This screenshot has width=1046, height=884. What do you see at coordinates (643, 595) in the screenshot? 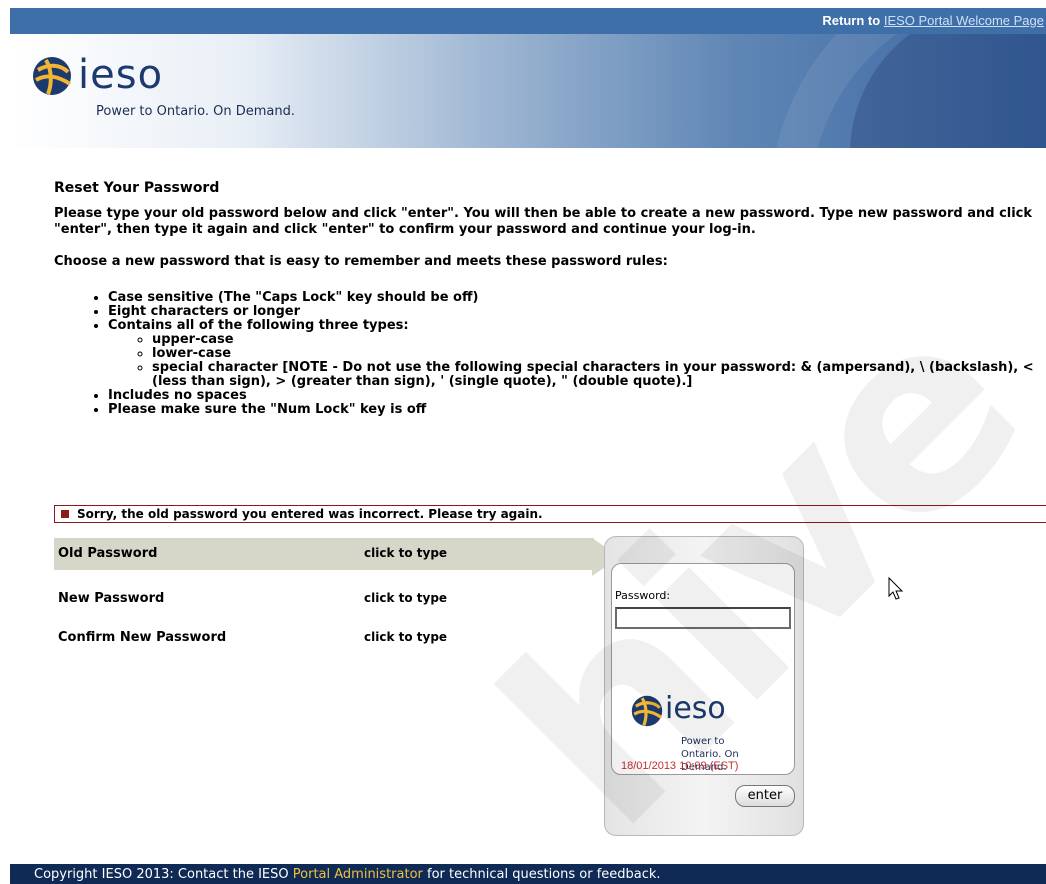
I see `password-label: Password:` at bounding box center [643, 595].